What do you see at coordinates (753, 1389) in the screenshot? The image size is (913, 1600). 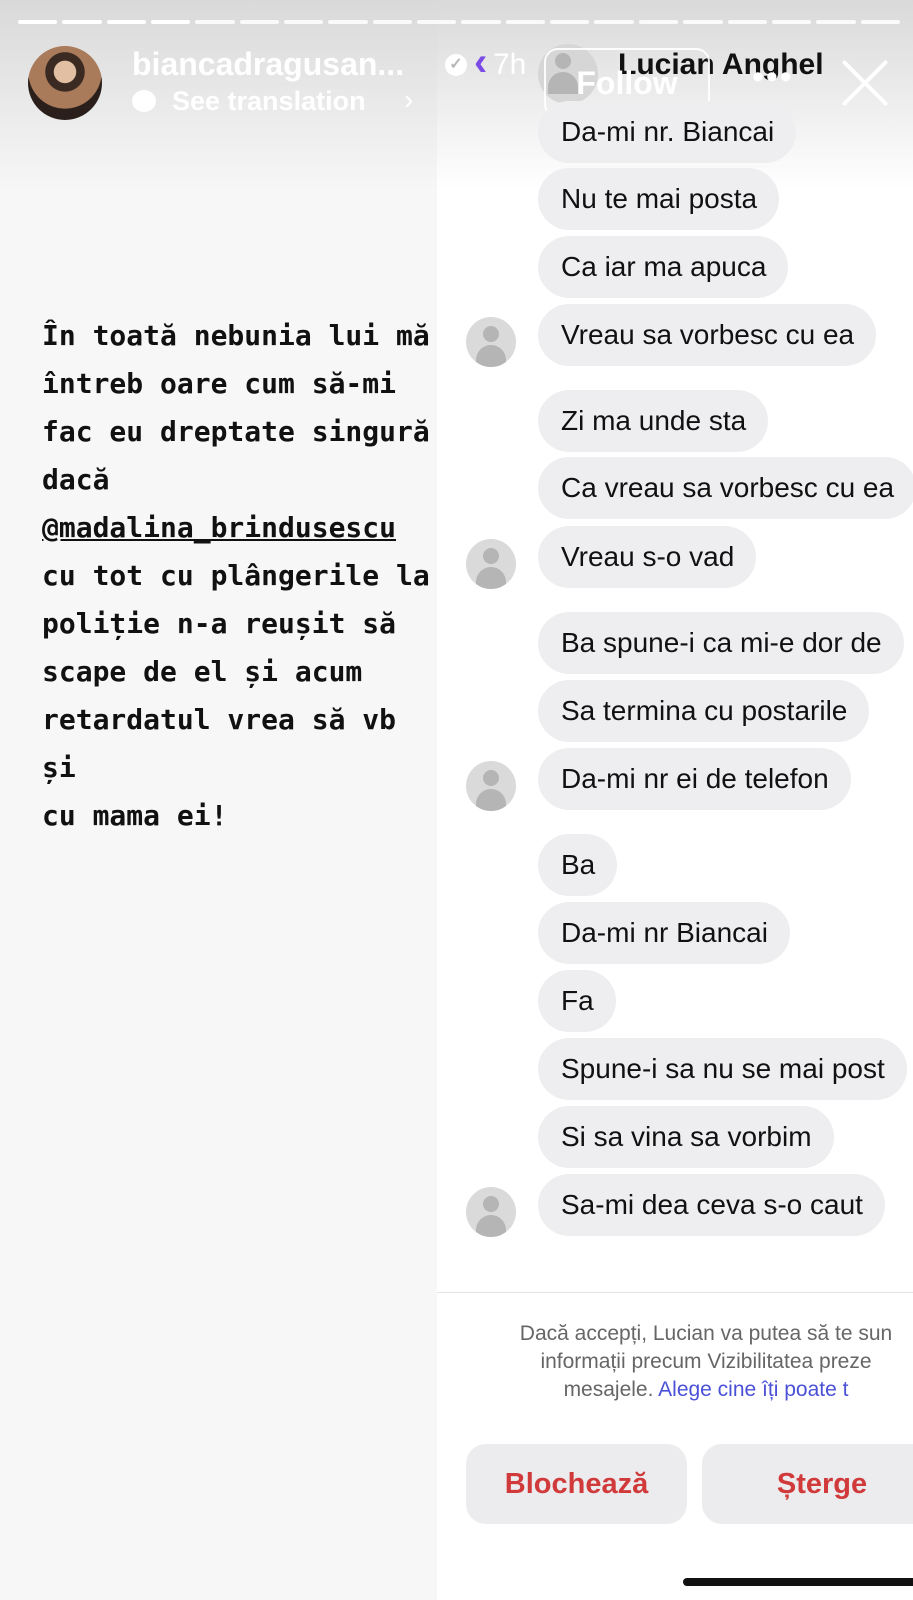 I see `privacy-settings-link: Alege cine îți poate t` at bounding box center [753, 1389].